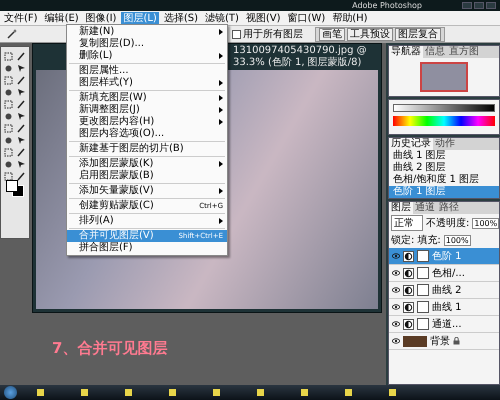  What do you see at coordinates (370, 34) in the screenshot?
I see `palette-tab: 工具预设` at bounding box center [370, 34].